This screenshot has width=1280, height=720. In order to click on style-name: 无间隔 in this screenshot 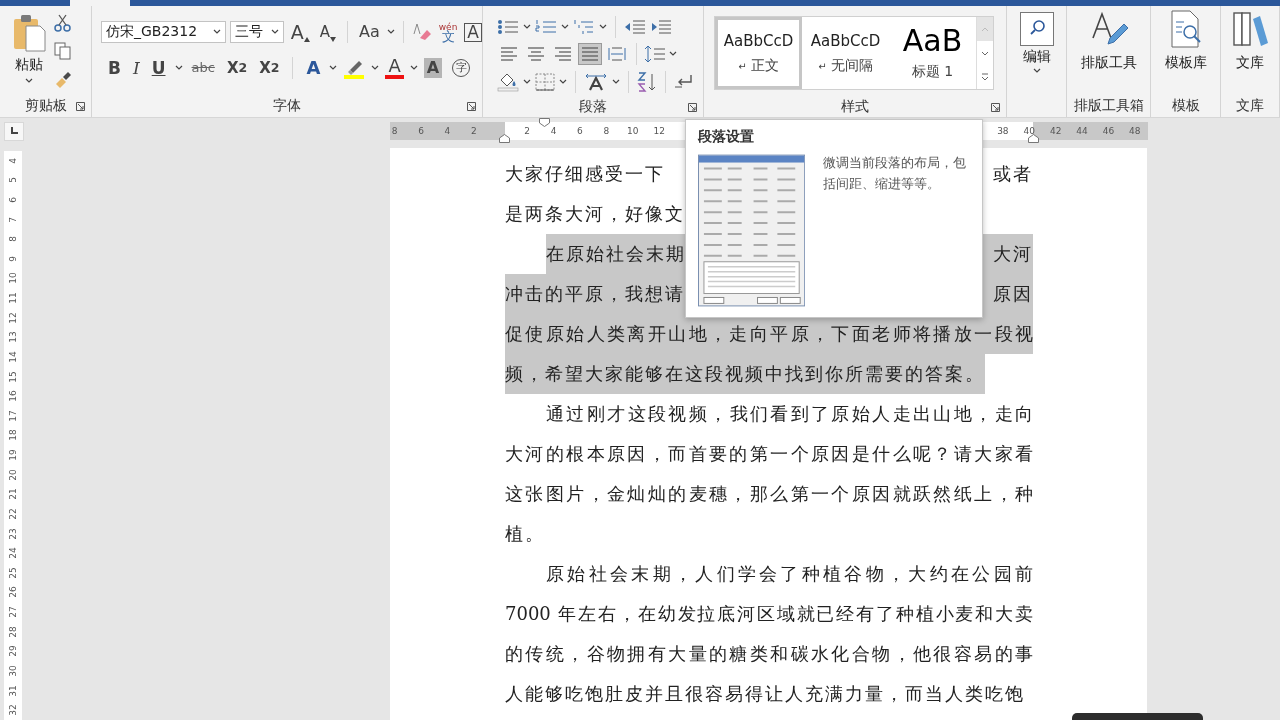, I will do `click(851, 66)`.